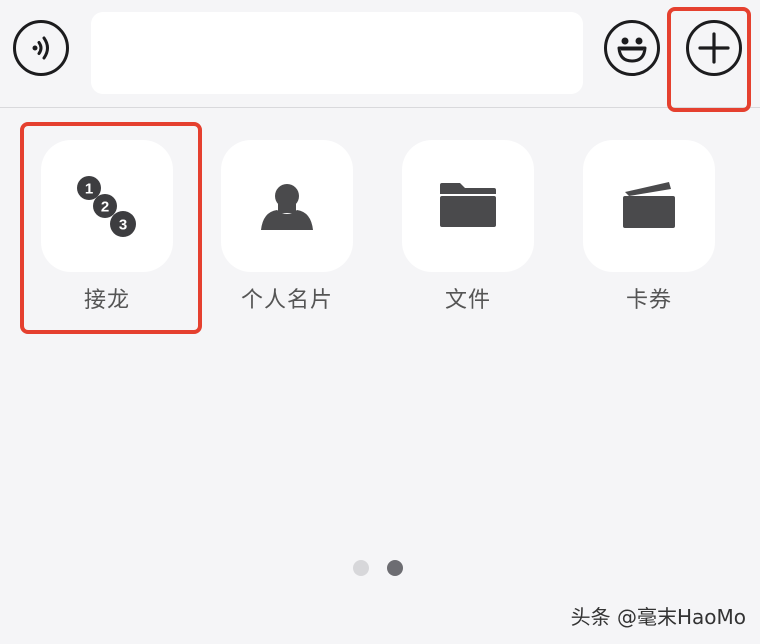 The image size is (760, 644). I want to click on solitaire-number-3: 3, so click(123, 225).